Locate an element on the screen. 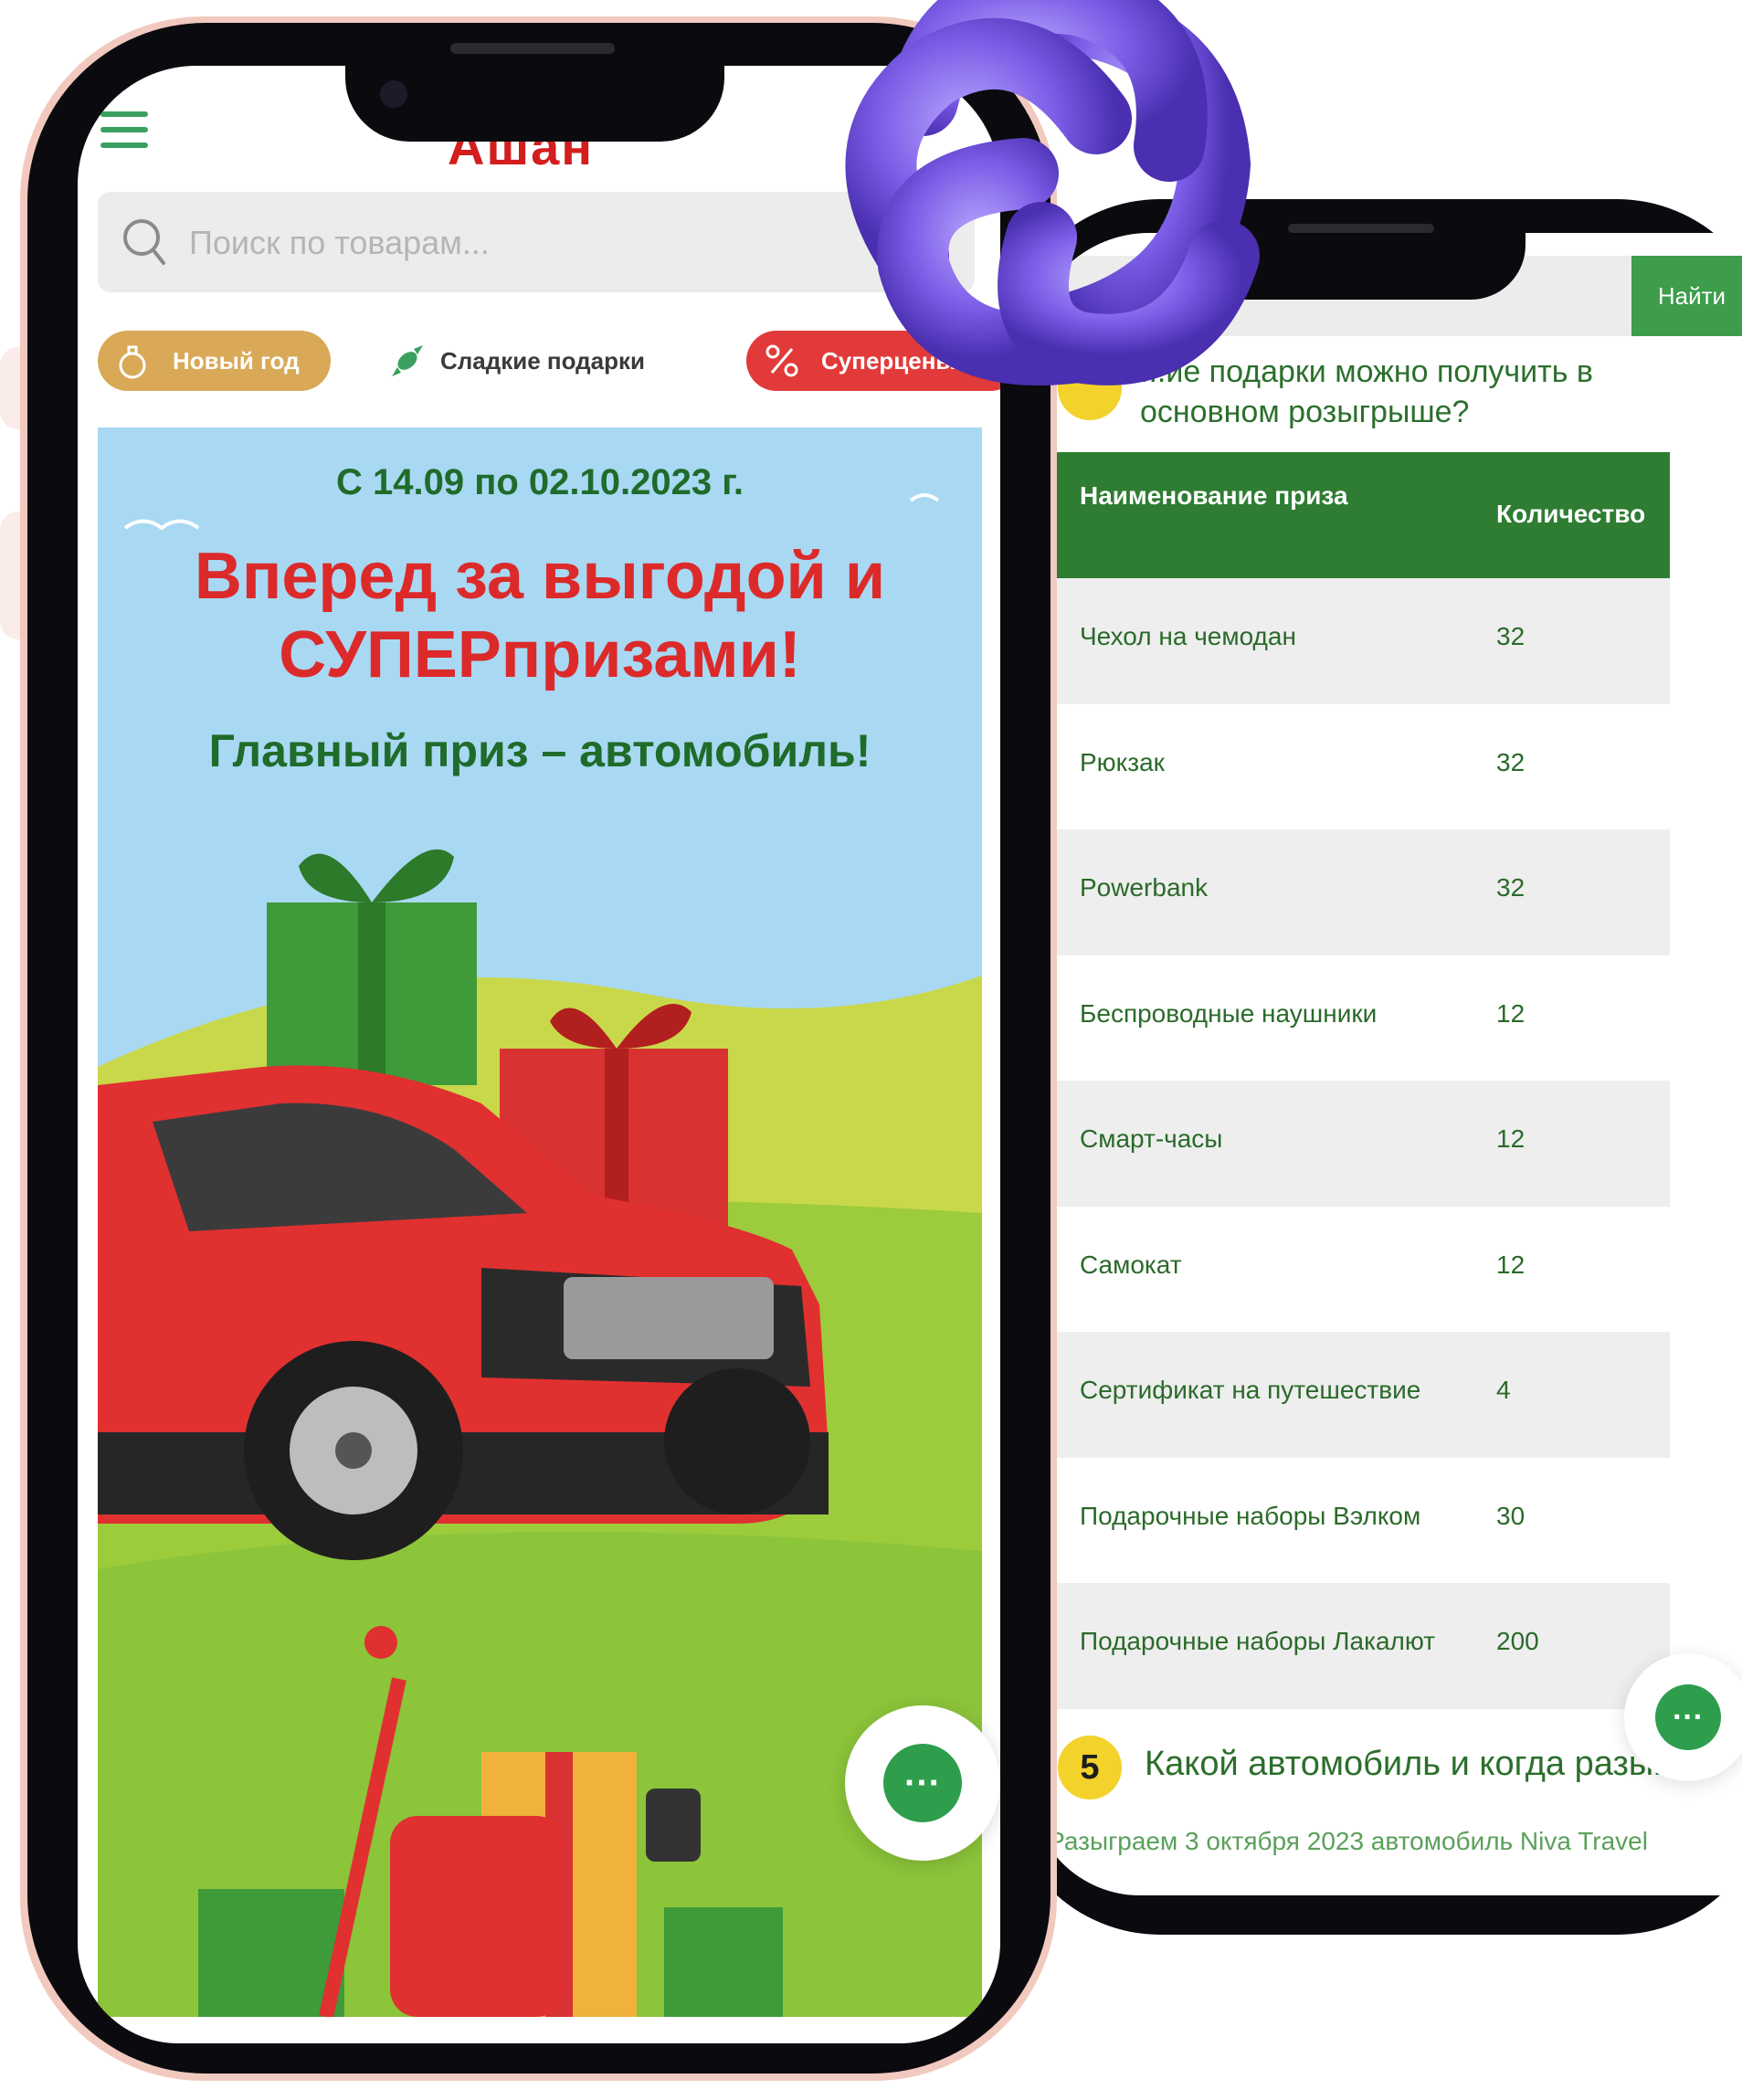 This screenshot has height=2100, width=1742. promo-dates: С 14.09 по 02.10.2023 г. is located at coordinates (540, 482).